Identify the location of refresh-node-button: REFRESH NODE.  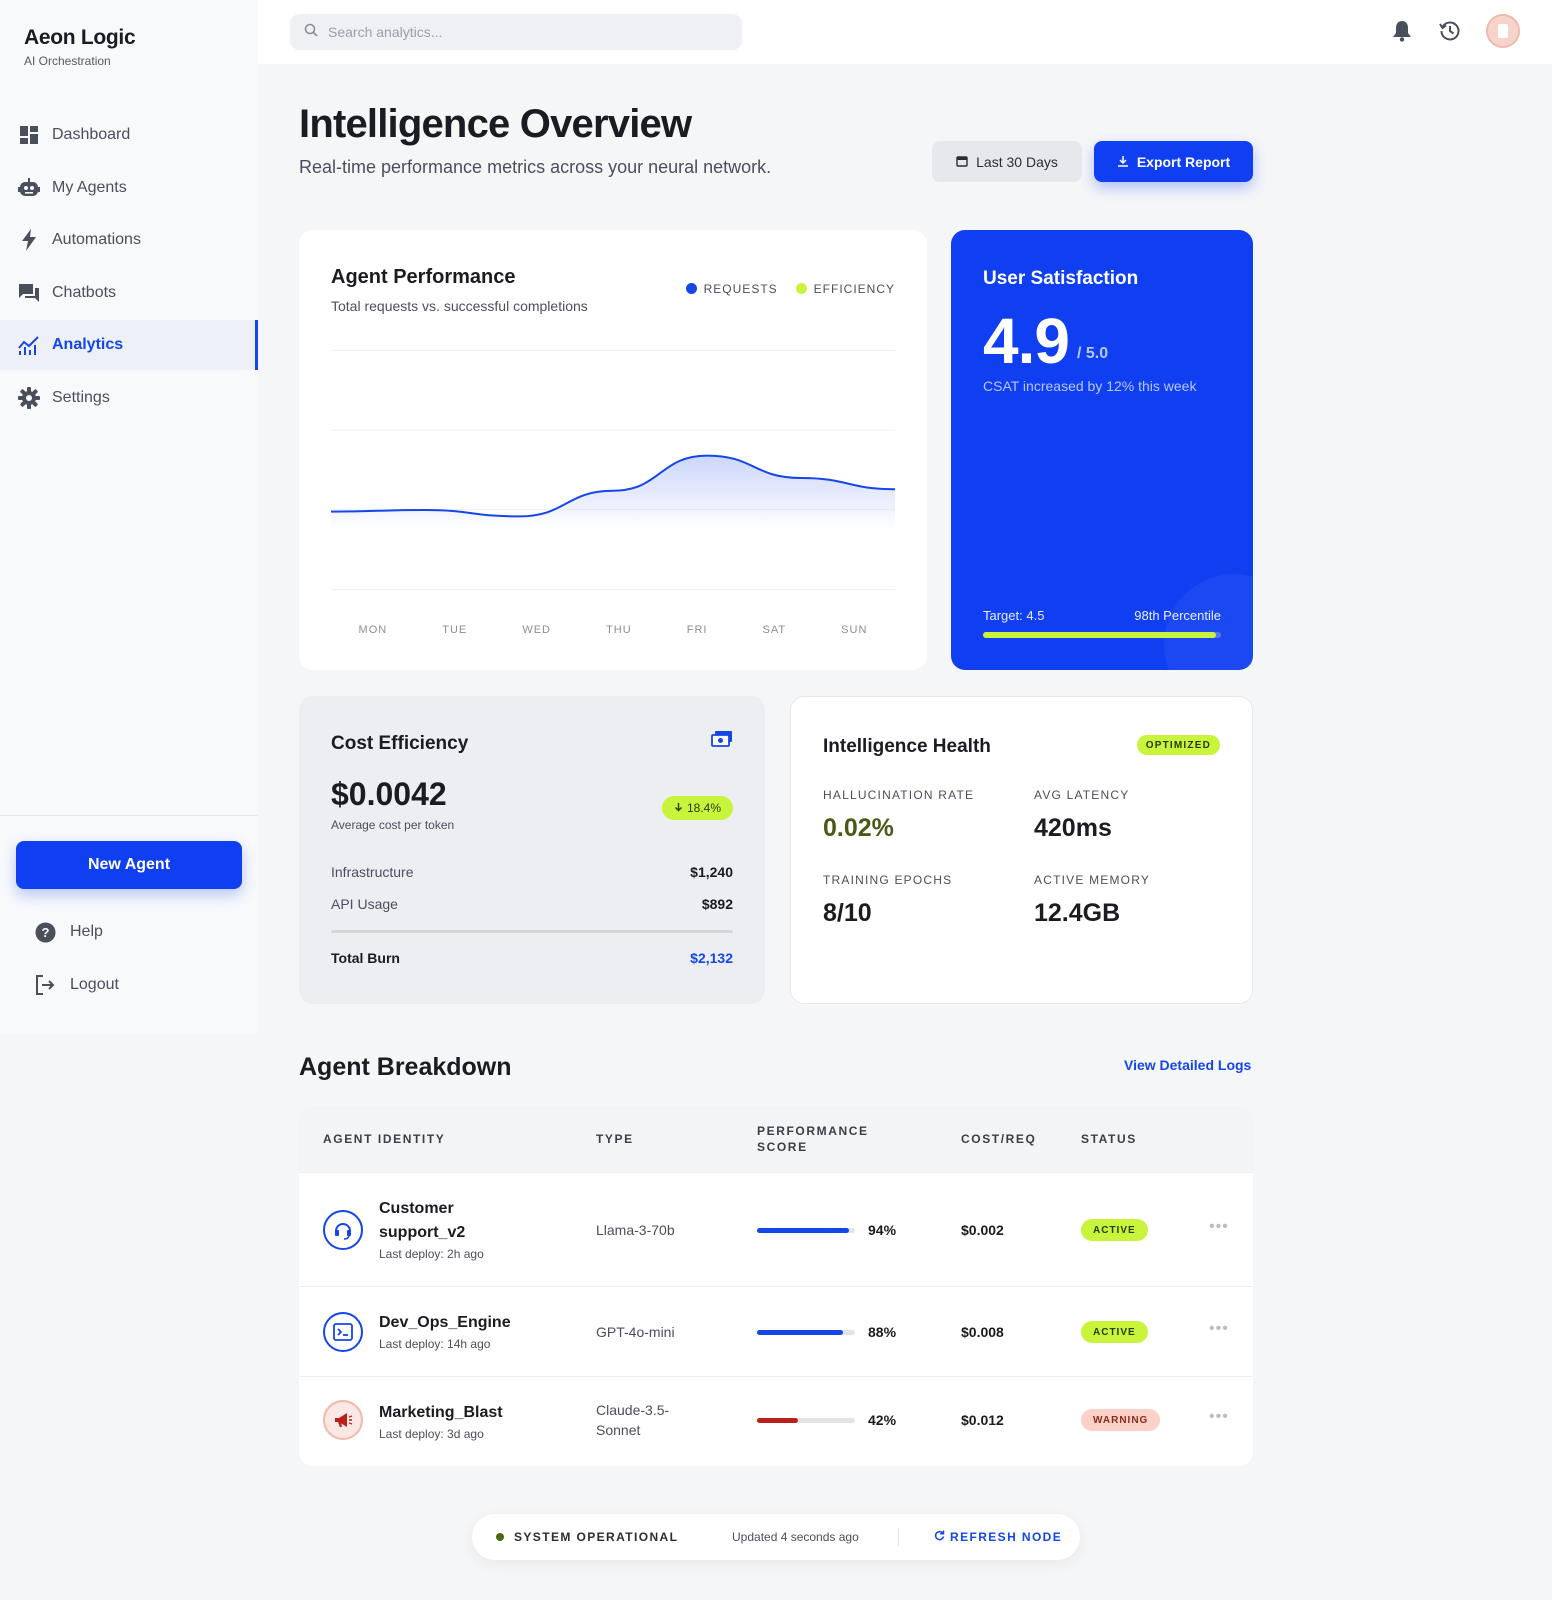
(998, 1537).